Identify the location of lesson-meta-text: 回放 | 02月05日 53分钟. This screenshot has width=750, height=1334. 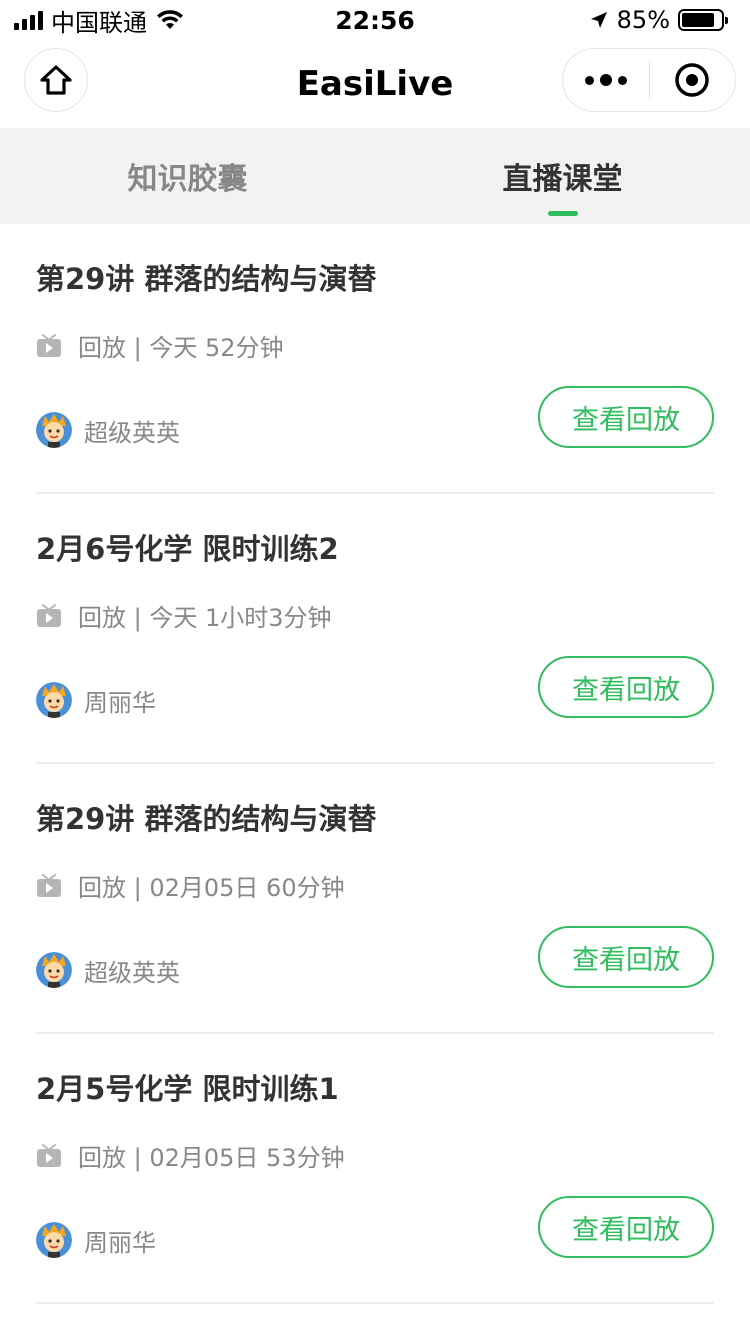
(211, 1158).